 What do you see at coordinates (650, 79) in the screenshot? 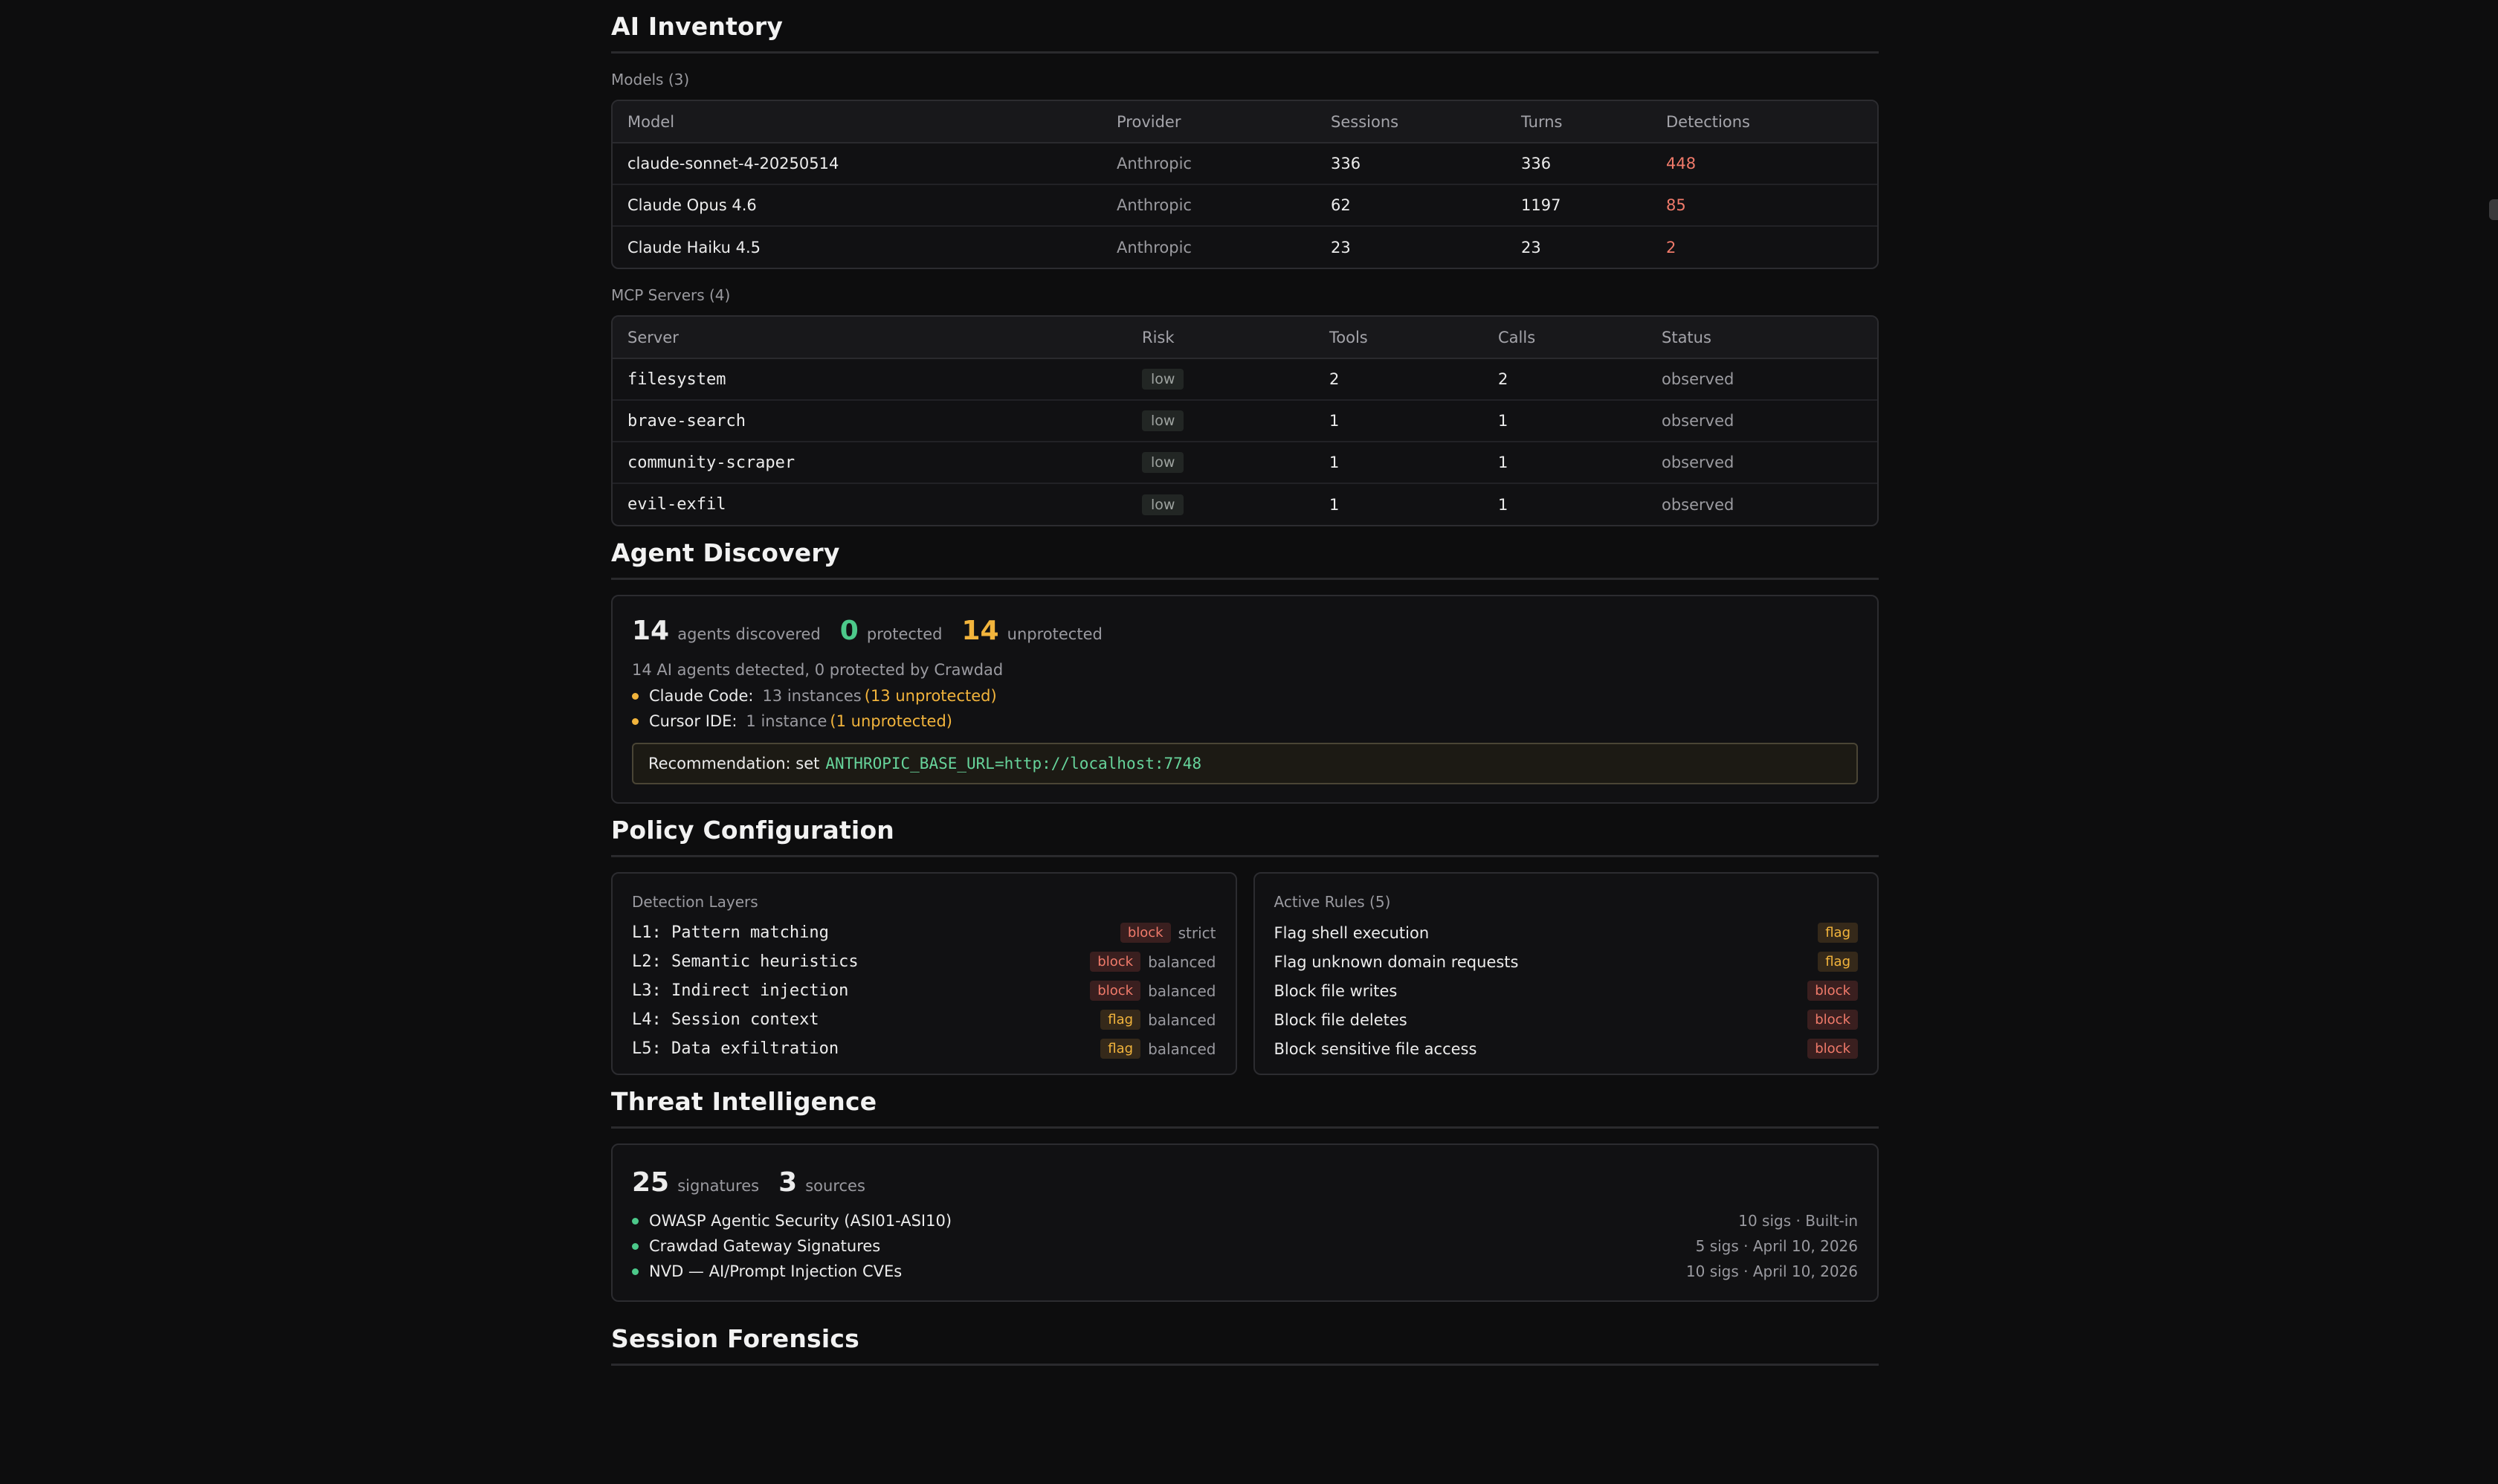
I see `models-label: Models (3)` at bounding box center [650, 79].